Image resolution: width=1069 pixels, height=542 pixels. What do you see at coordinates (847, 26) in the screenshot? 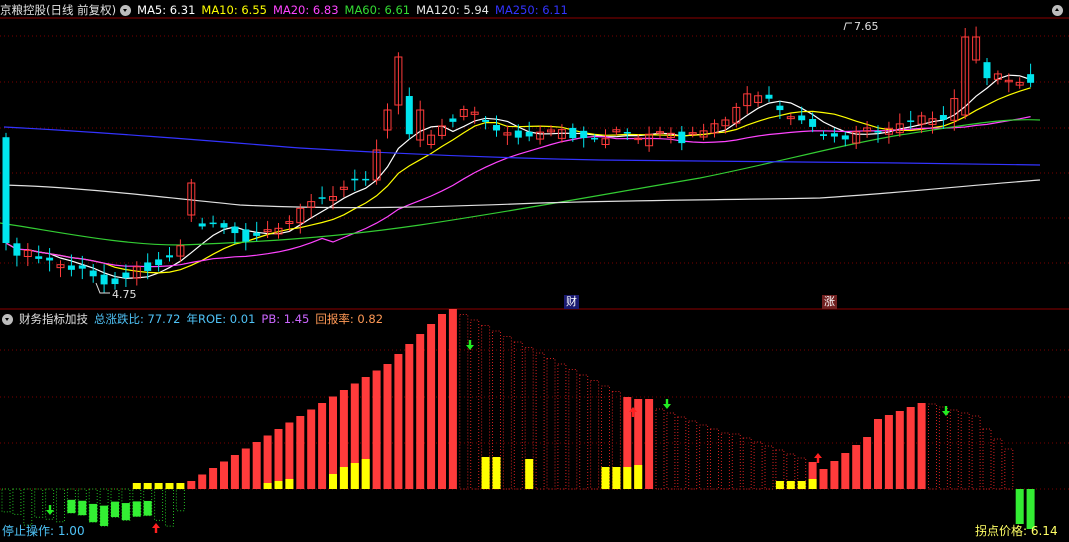
I see `high-pointer` at bounding box center [847, 26].